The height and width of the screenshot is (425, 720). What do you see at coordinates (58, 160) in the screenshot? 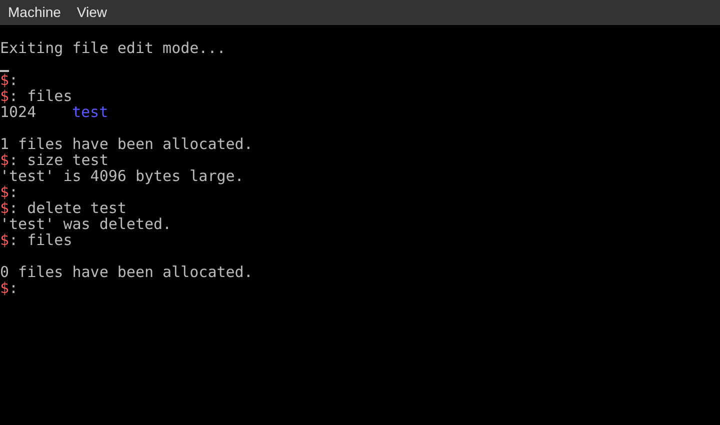
I see `command-text: : size test` at bounding box center [58, 160].